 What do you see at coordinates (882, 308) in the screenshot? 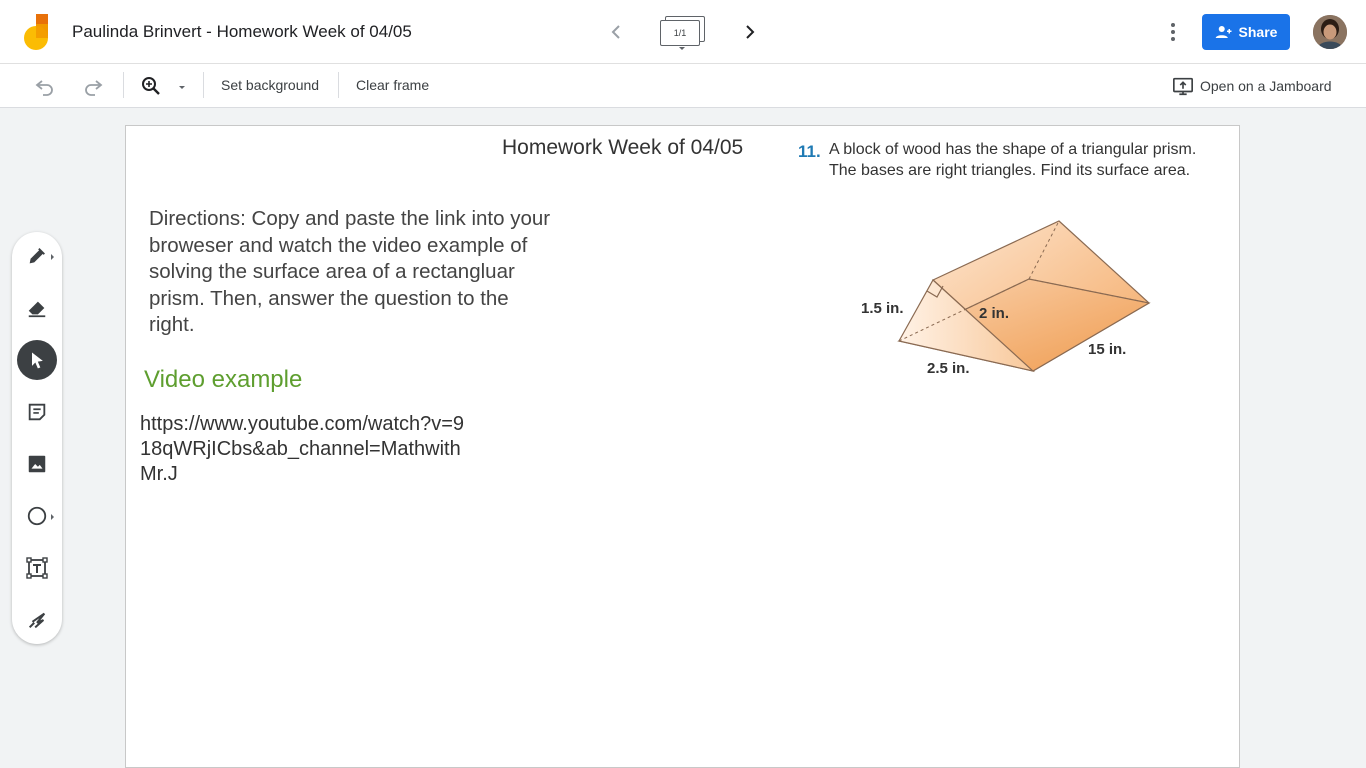
I see `height-label: 1.5 in.` at bounding box center [882, 308].